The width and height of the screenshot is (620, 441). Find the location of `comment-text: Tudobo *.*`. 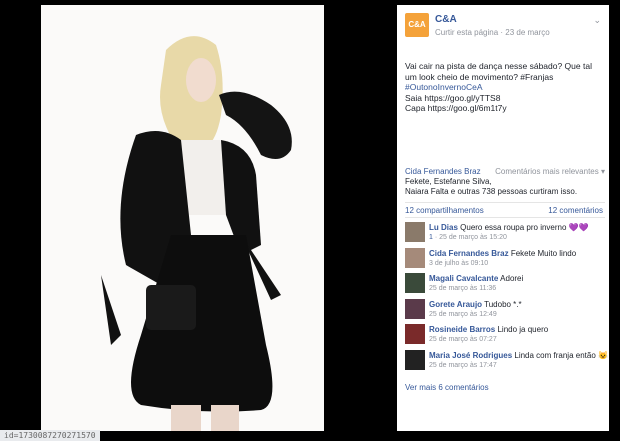

comment-text: Tudobo *.* is located at coordinates (503, 304).